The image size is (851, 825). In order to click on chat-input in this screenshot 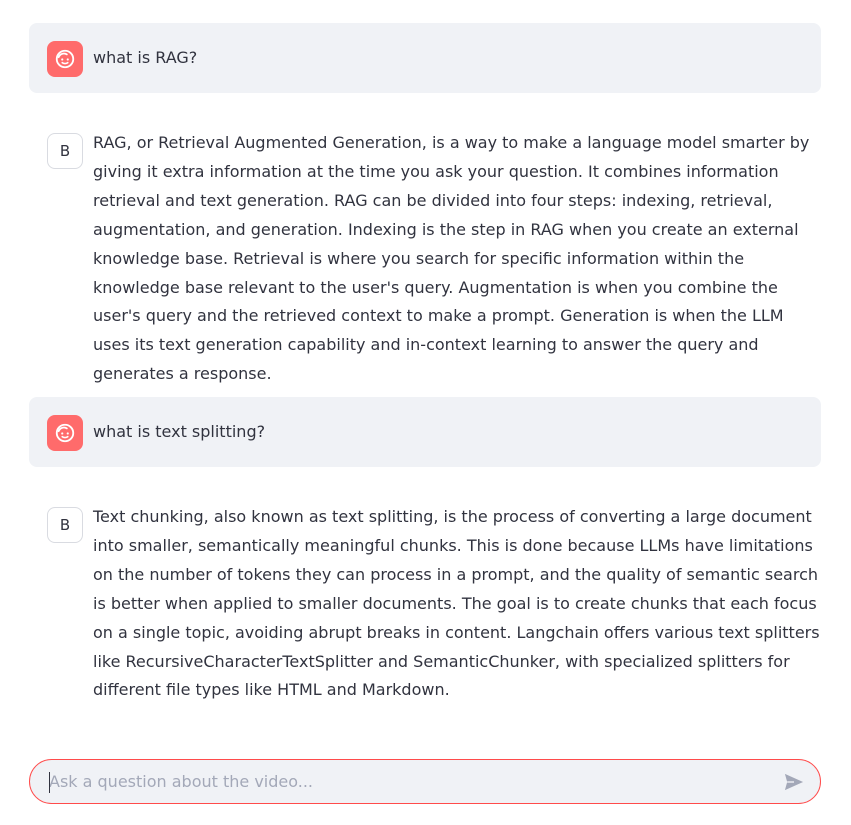, I will do `click(403, 781)`.